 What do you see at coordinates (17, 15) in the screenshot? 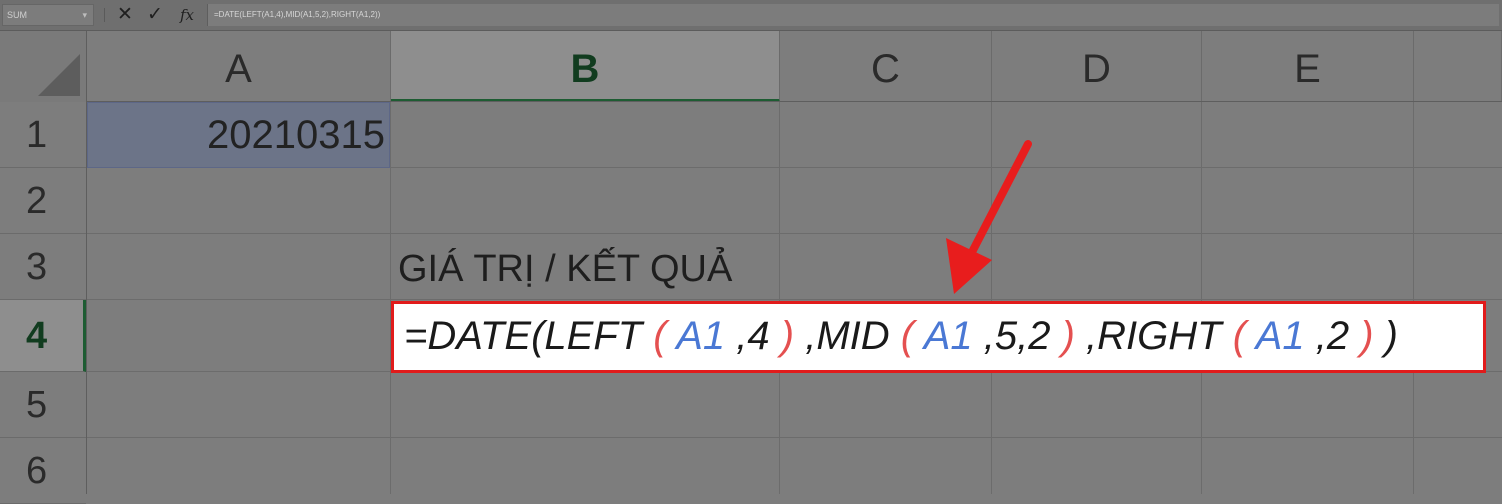
I see `name-box-value: SUM` at bounding box center [17, 15].